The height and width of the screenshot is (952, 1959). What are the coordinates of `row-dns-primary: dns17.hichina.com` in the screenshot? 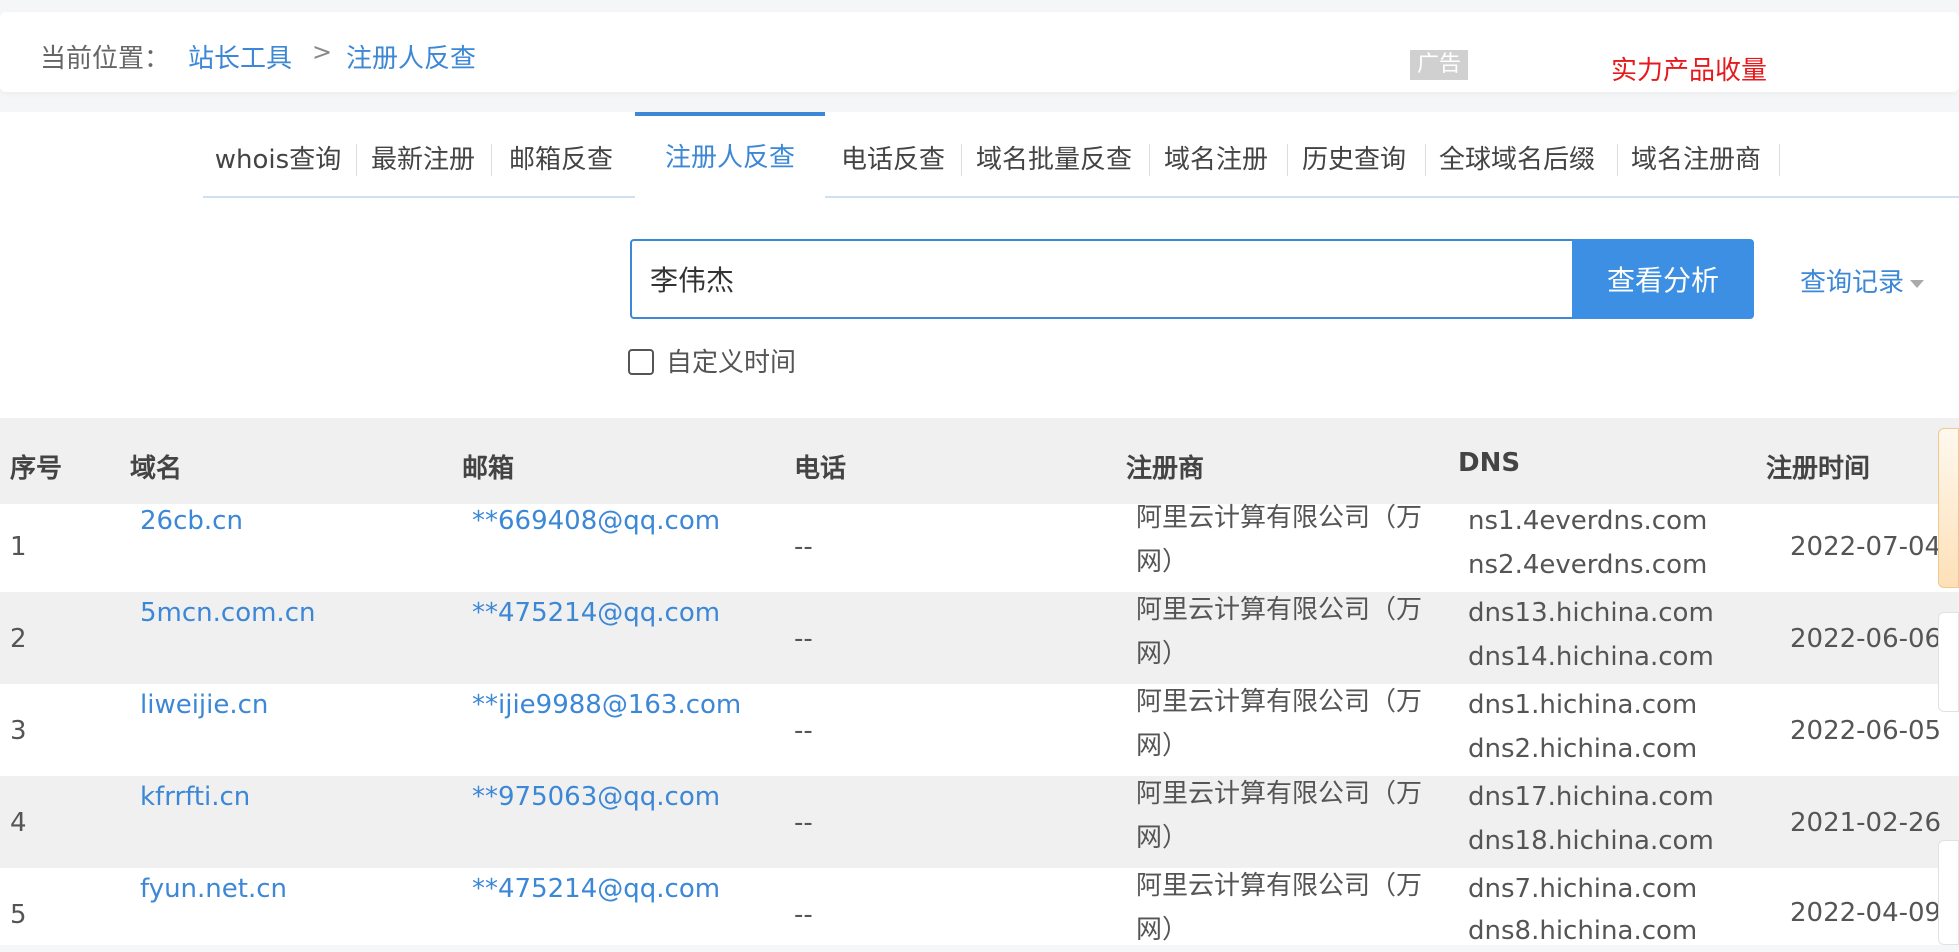 It's located at (1591, 797).